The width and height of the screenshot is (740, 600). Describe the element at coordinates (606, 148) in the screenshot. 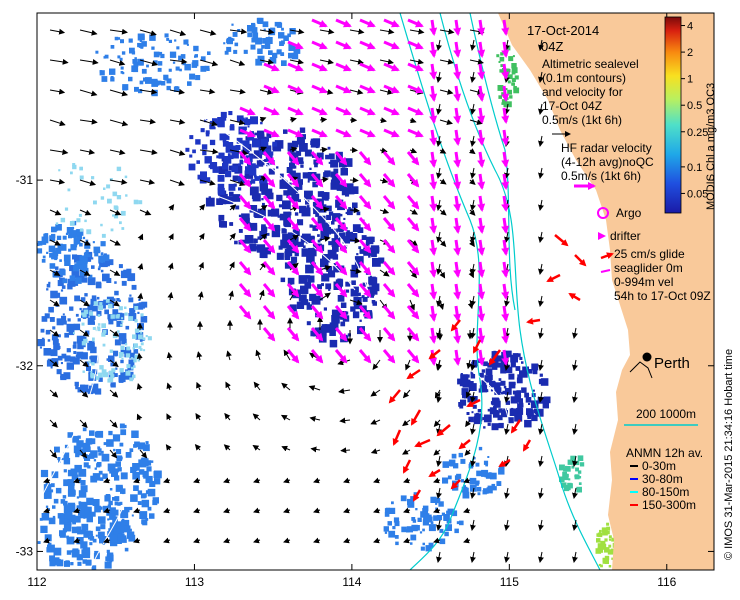

I see `hf-radar-legend-line-1: HF radar velocity` at that location.